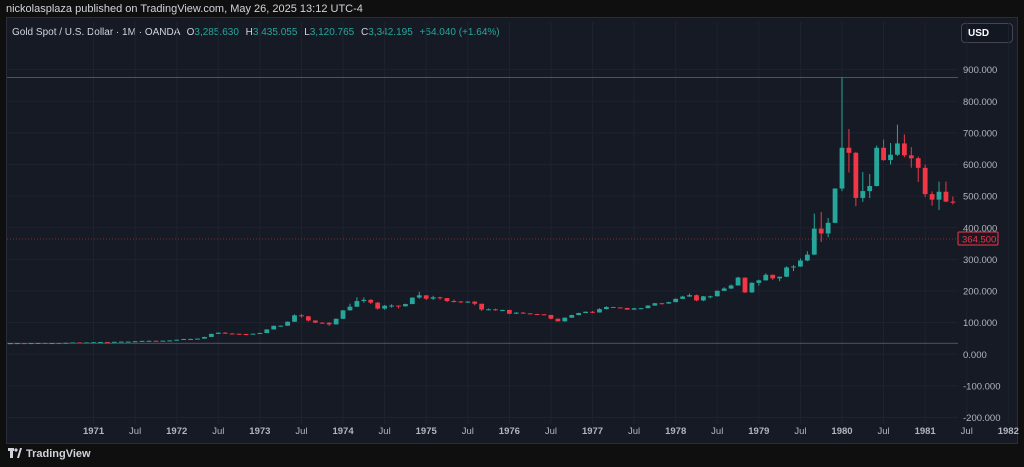 The image size is (1024, 467). What do you see at coordinates (980, 260) in the screenshot?
I see `y-tick-label: 300.000` at bounding box center [980, 260].